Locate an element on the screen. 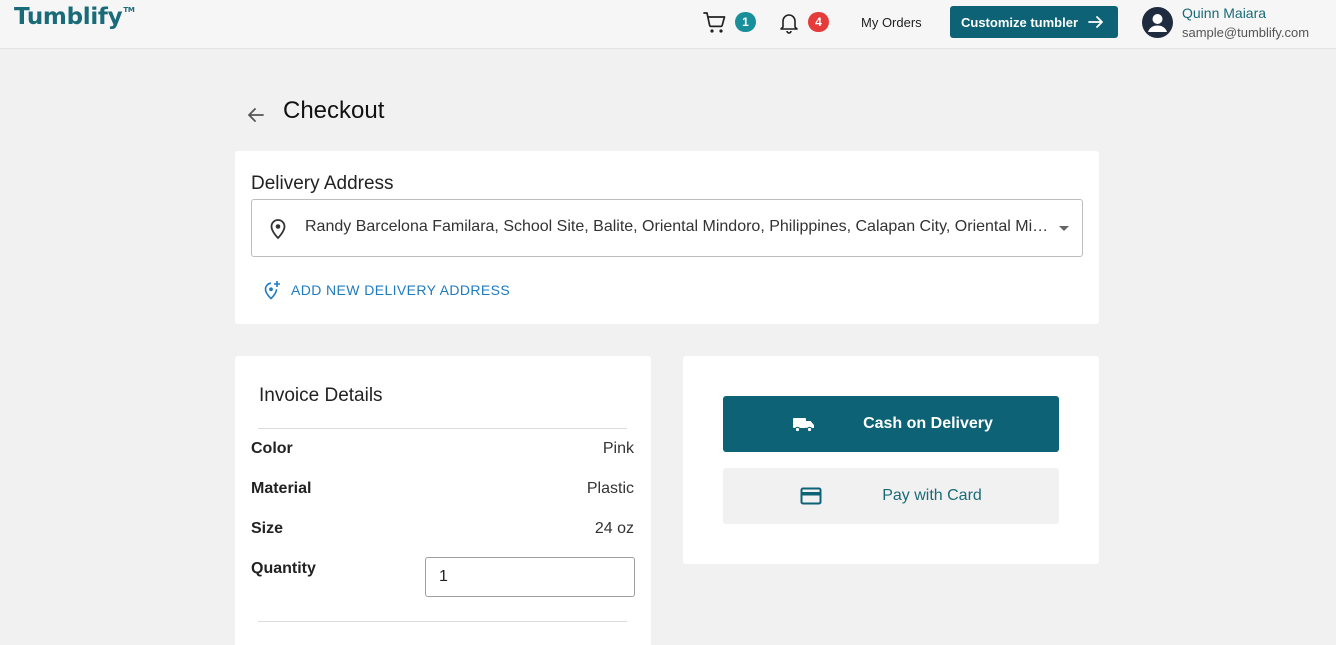 This screenshot has width=1336, height=645. cart-button: 1 is located at coordinates (731, 23).